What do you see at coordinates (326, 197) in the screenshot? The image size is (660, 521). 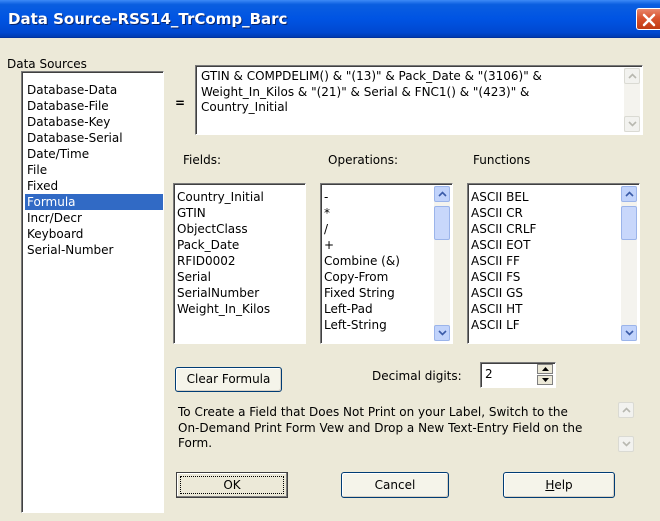 I see `operation-item: -` at bounding box center [326, 197].